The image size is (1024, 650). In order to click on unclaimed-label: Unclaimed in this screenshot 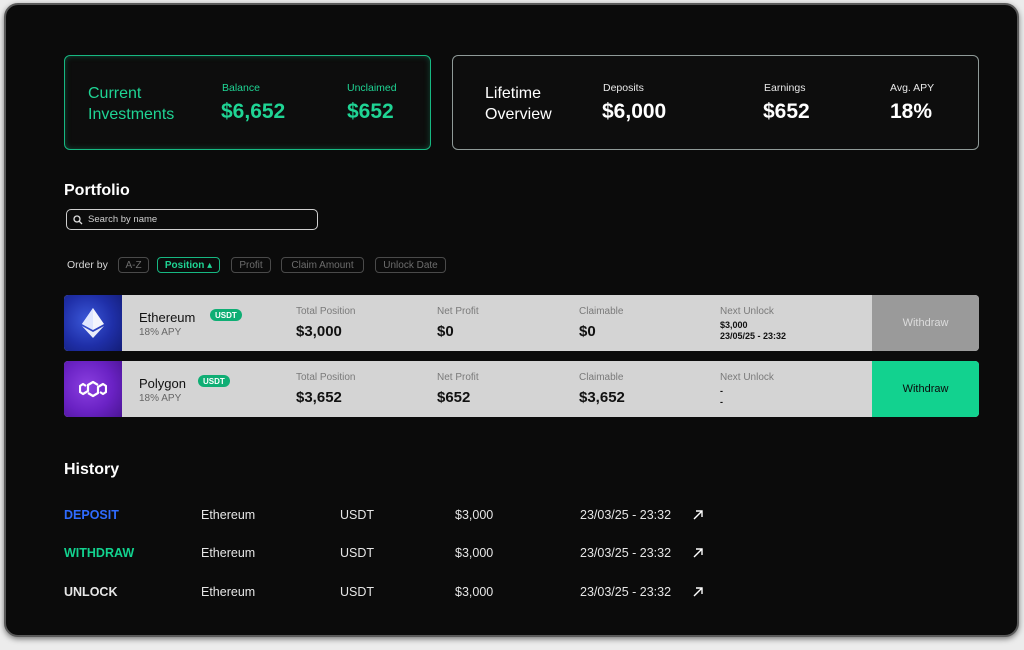, I will do `click(372, 88)`.